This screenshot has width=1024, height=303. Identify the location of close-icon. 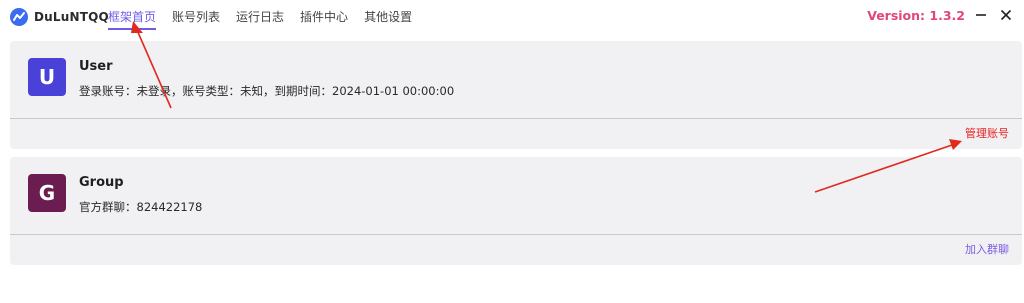
(1006, 15).